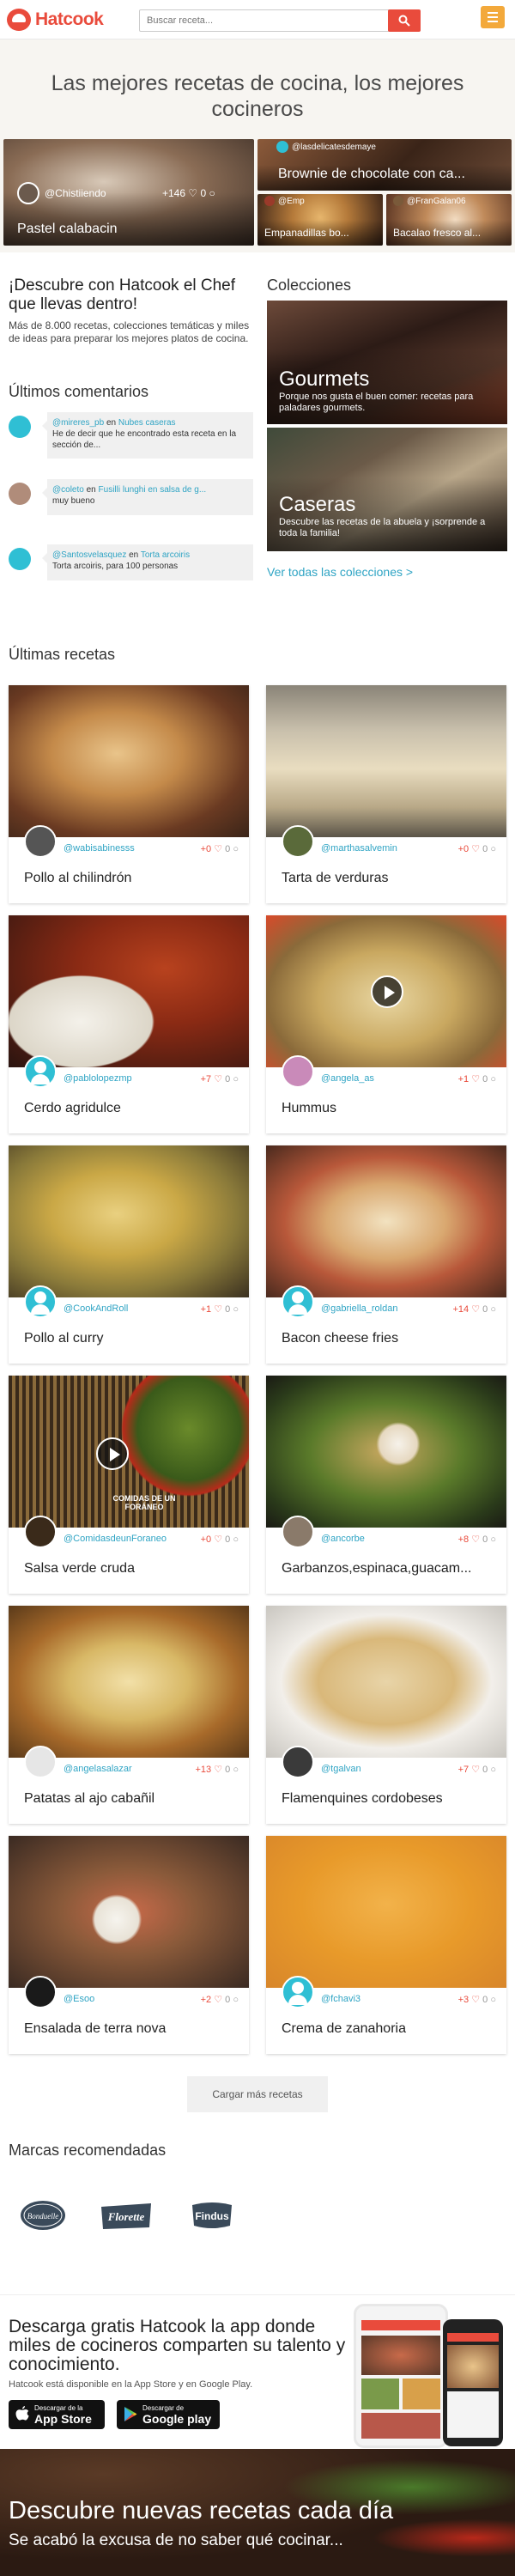  Describe the element at coordinates (404, 21) in the screenshot. I see `search-button` at that location.